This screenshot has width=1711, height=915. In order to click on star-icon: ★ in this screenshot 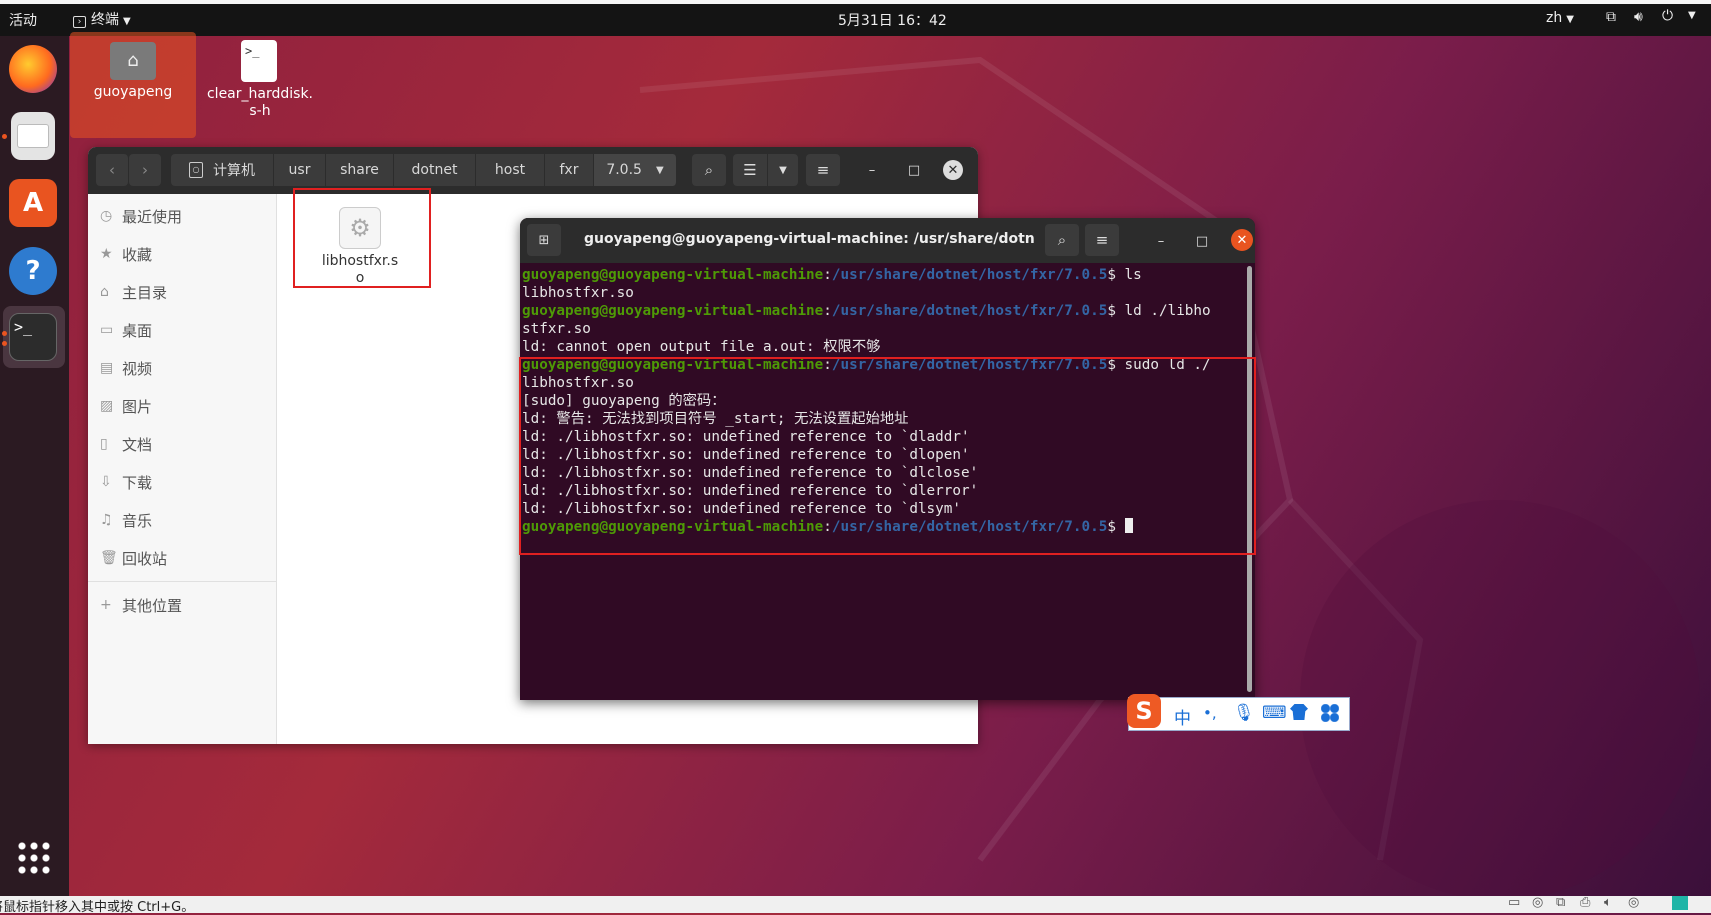, I will do `click(106, 254)`.